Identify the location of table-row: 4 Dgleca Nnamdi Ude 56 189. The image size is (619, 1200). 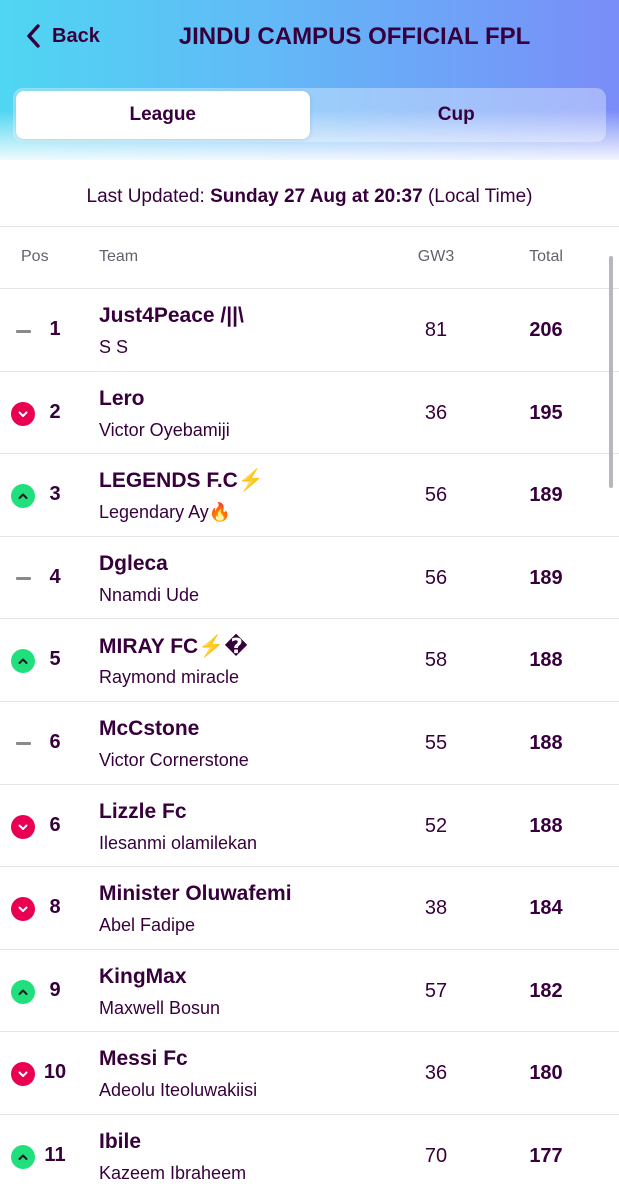
(309, 577).